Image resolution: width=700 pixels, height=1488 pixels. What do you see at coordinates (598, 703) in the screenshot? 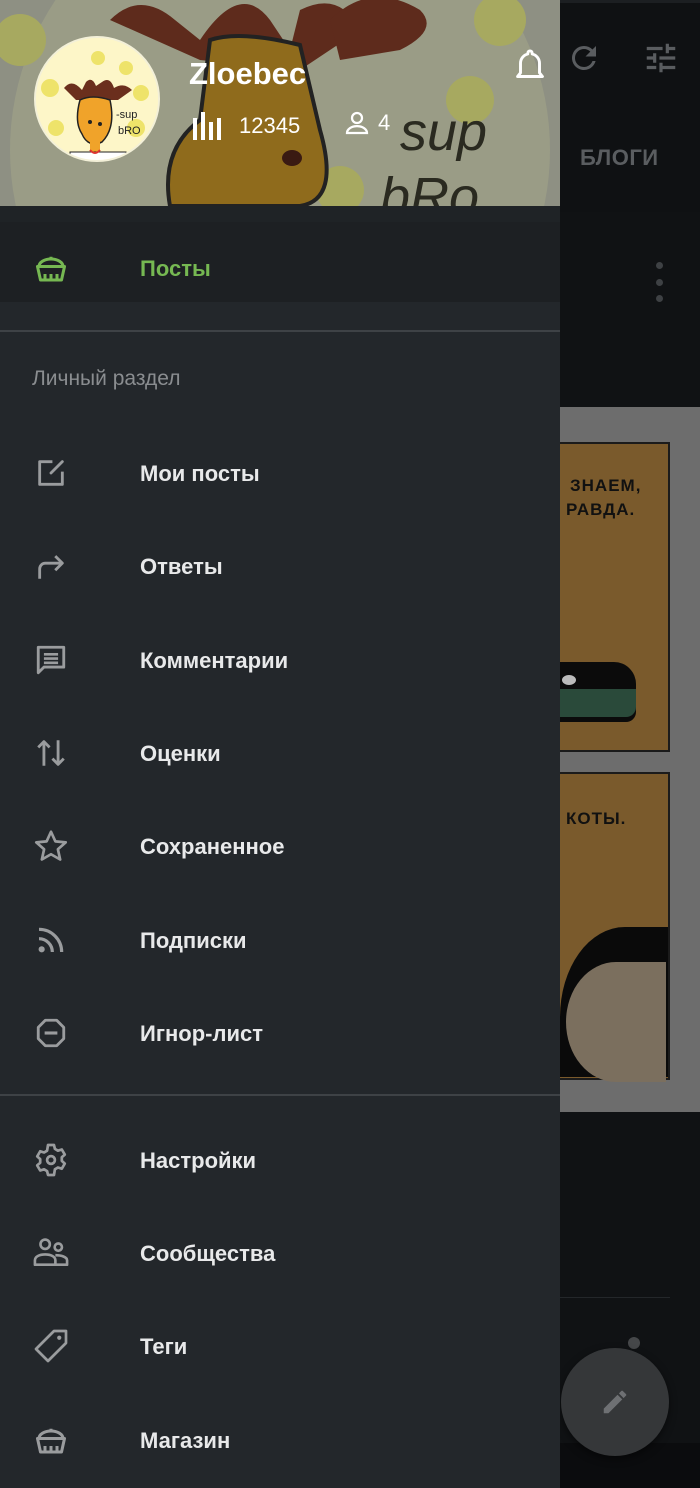
I see `comic-creature-base` at bounding box center [598, 703].